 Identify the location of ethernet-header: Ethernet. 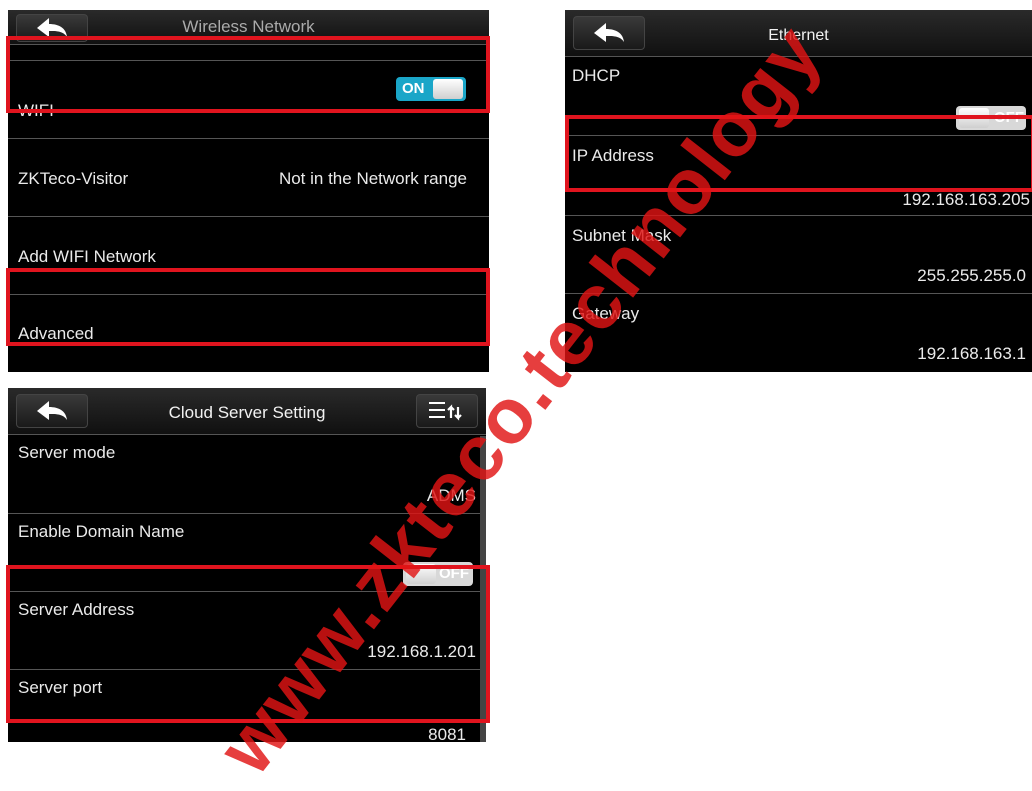
(798, 33).